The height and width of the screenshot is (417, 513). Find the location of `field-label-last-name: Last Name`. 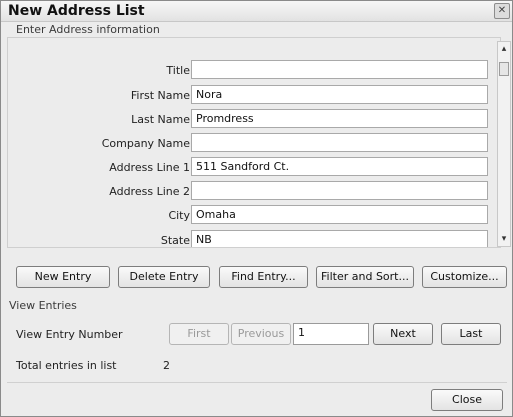

field-label-last-name: Last Name is located at coordinates (160, 119).